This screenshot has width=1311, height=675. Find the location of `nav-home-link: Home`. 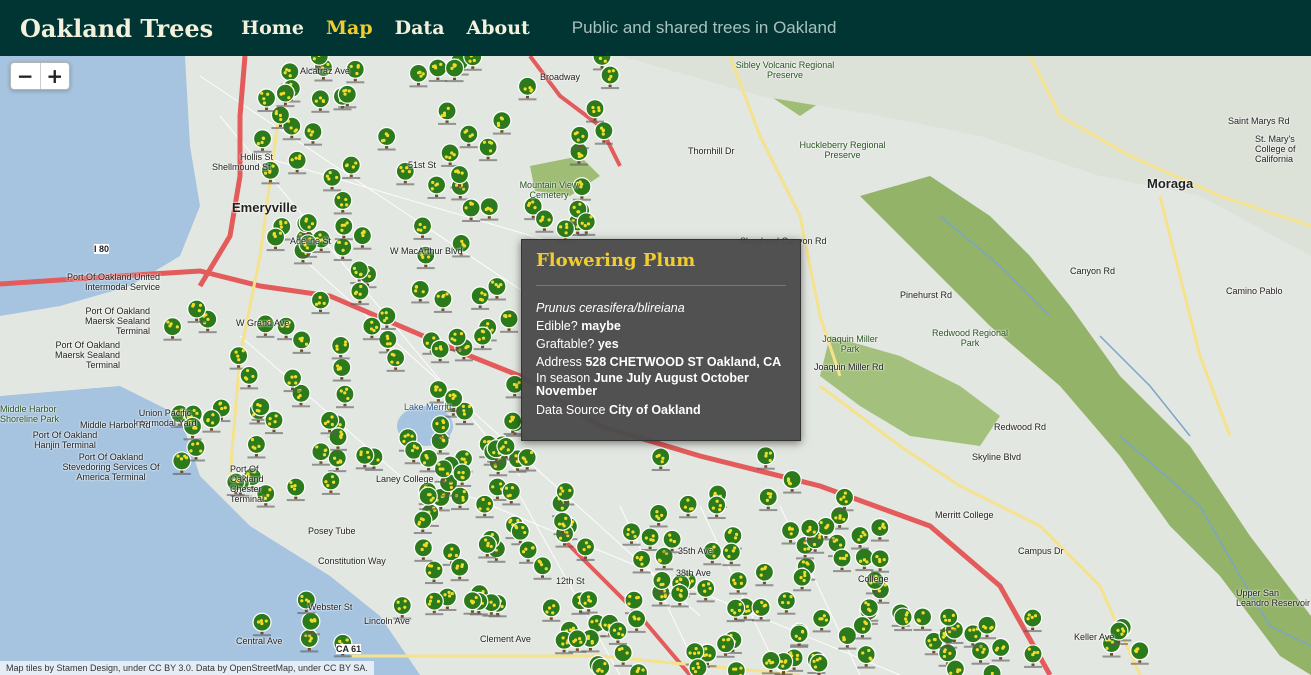

nav-home-link: Home is located at coordinates (272, 28).